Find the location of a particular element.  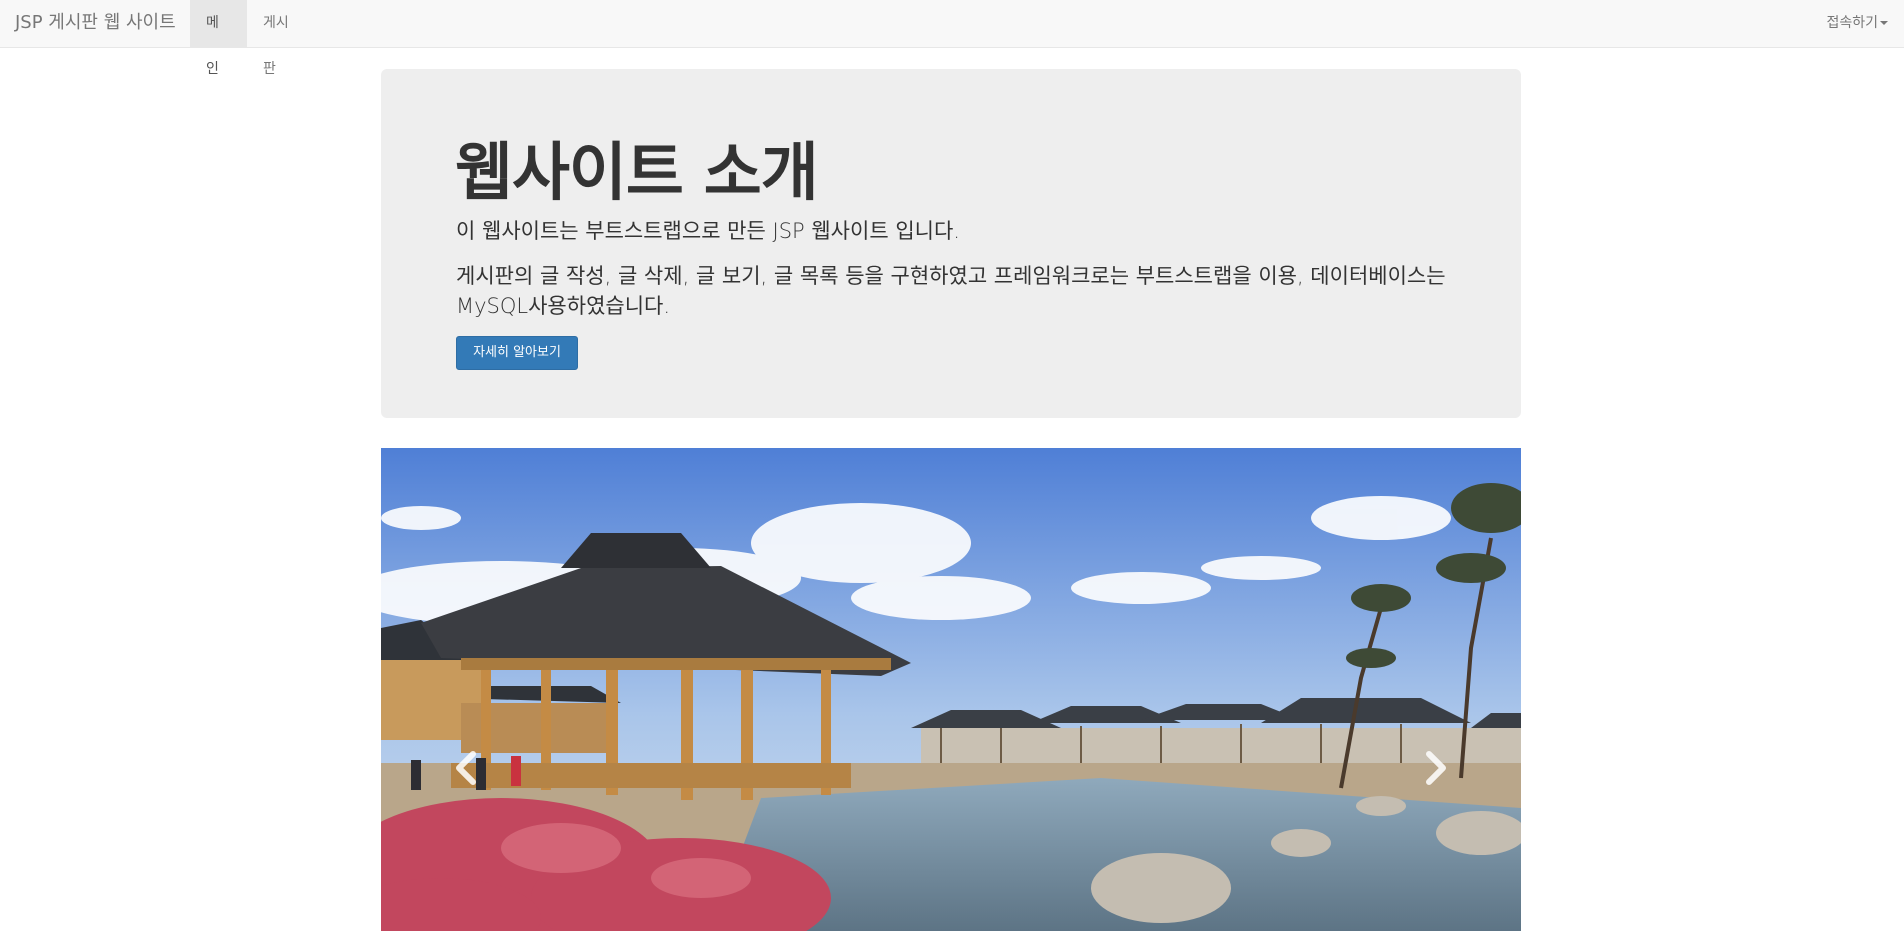

connect-dropdown-label: 접속하기 is located at coordinates (1852, 23).